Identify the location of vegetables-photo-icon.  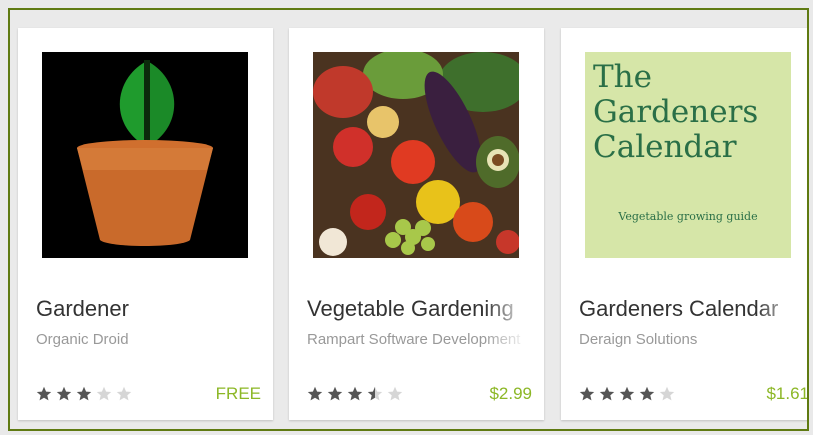
(416, 155).